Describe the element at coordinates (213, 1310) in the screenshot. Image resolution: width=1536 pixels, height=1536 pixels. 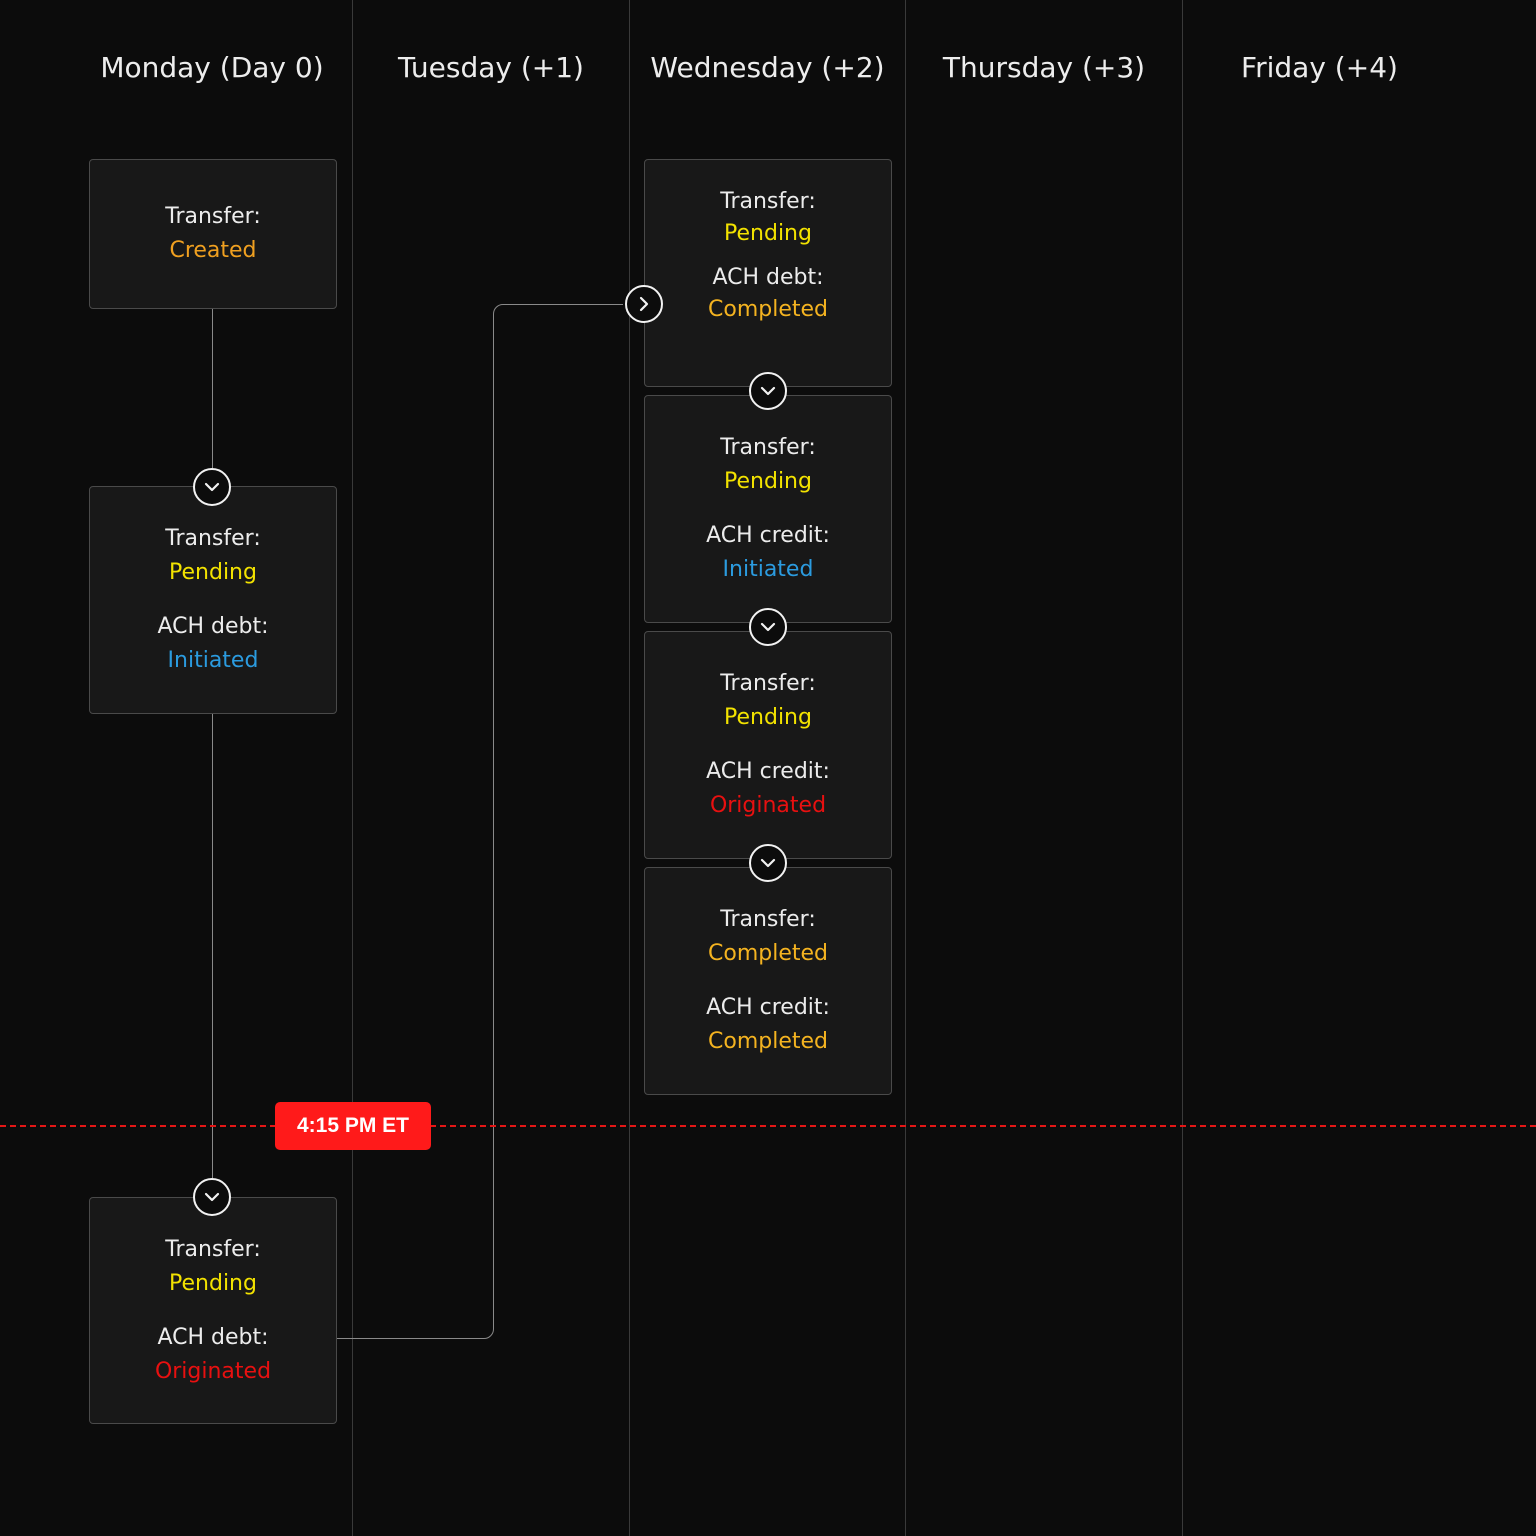
I see `status-card: Transfer: Pending ACH debt: Originated` at that location.